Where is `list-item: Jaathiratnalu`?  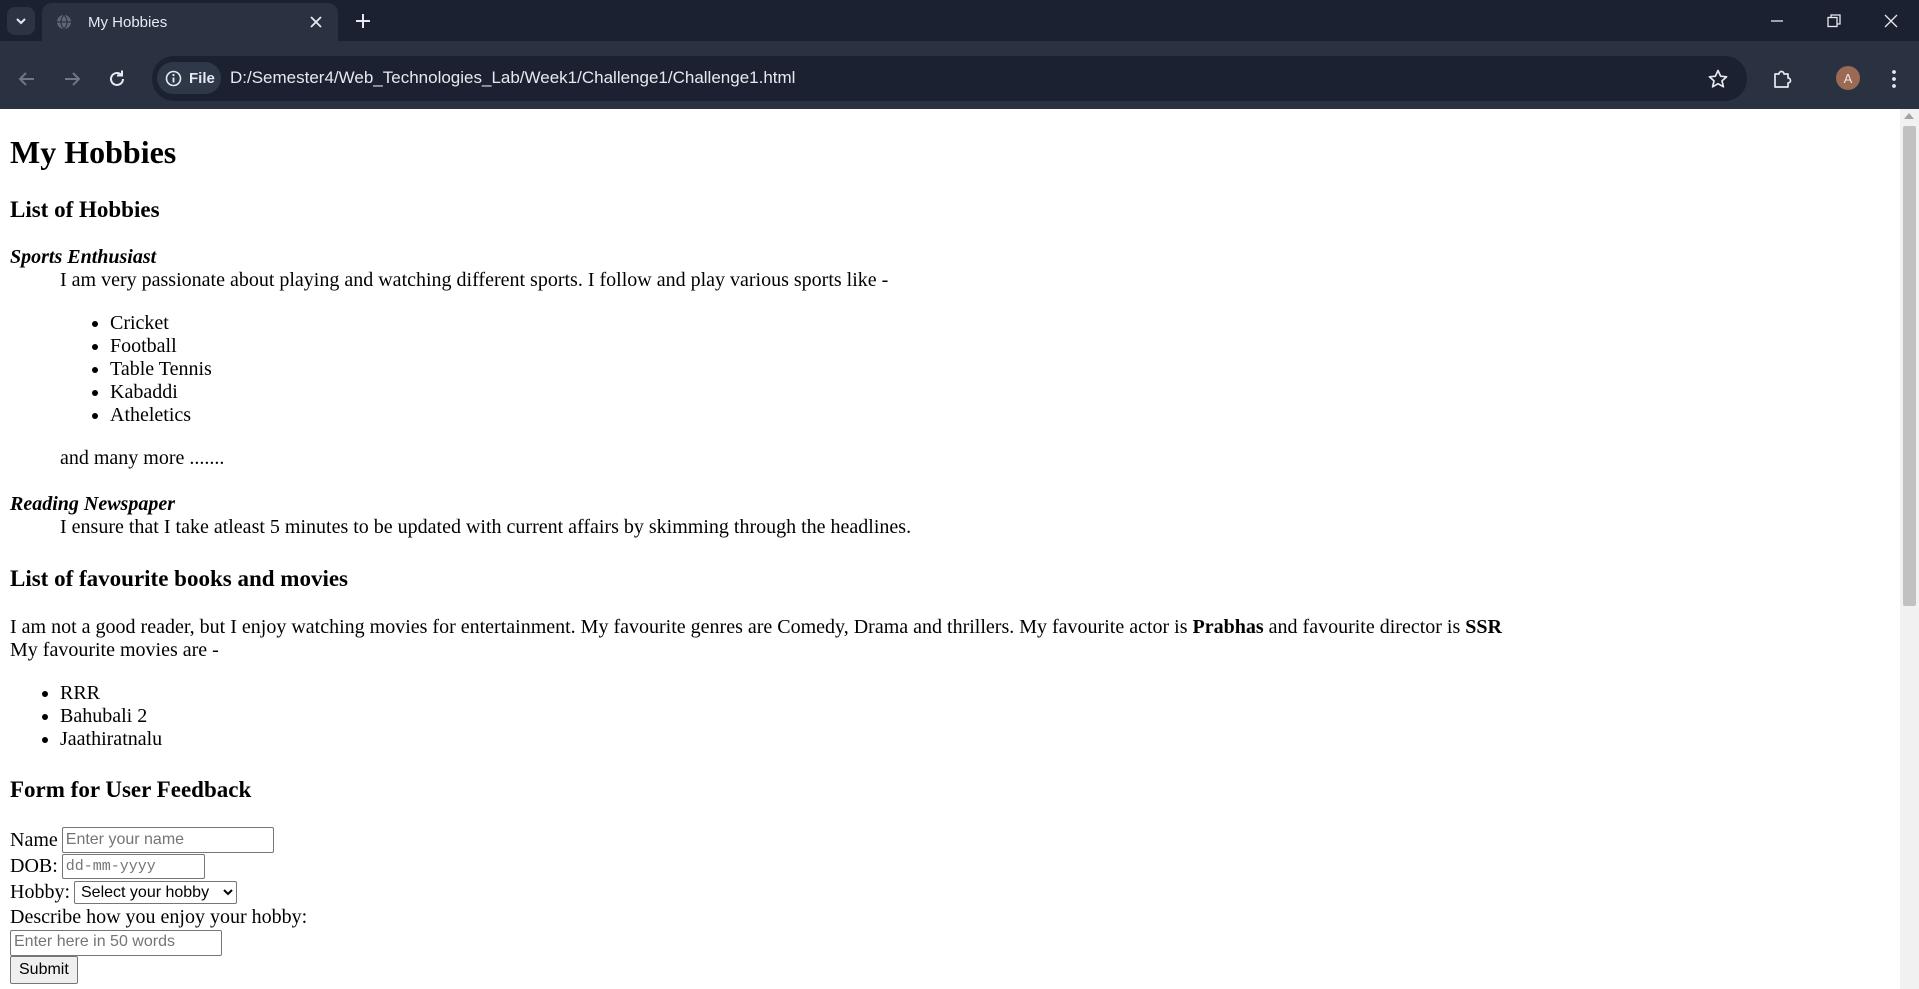
list-item: Jaathiratnalu is located at coordinates (975, 739).